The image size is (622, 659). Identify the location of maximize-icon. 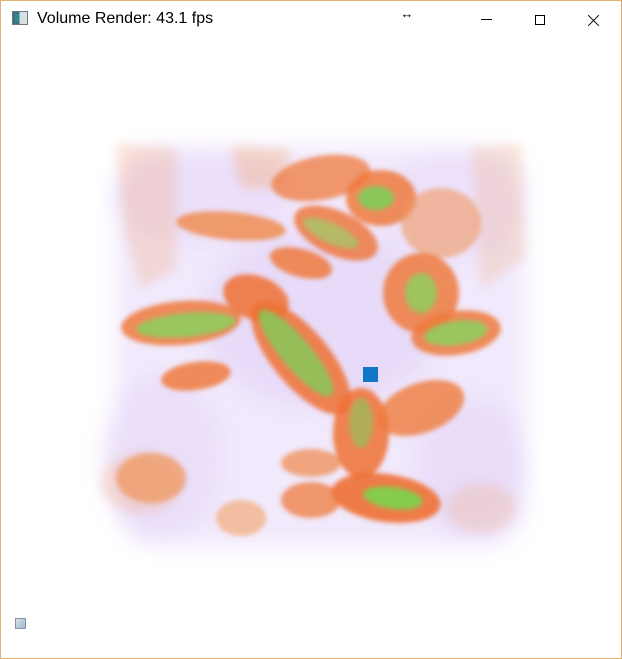
(540, 19).